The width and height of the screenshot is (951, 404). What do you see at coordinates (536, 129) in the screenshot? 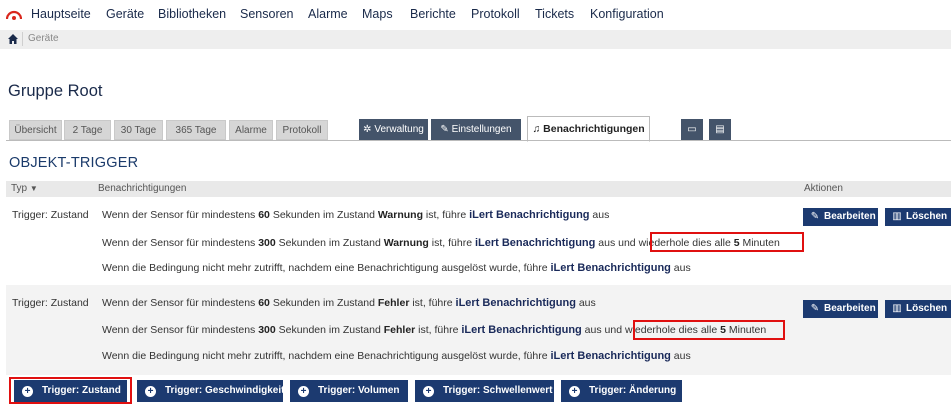
I see `bell-icon: ♫` at bounding box center [536, 129].